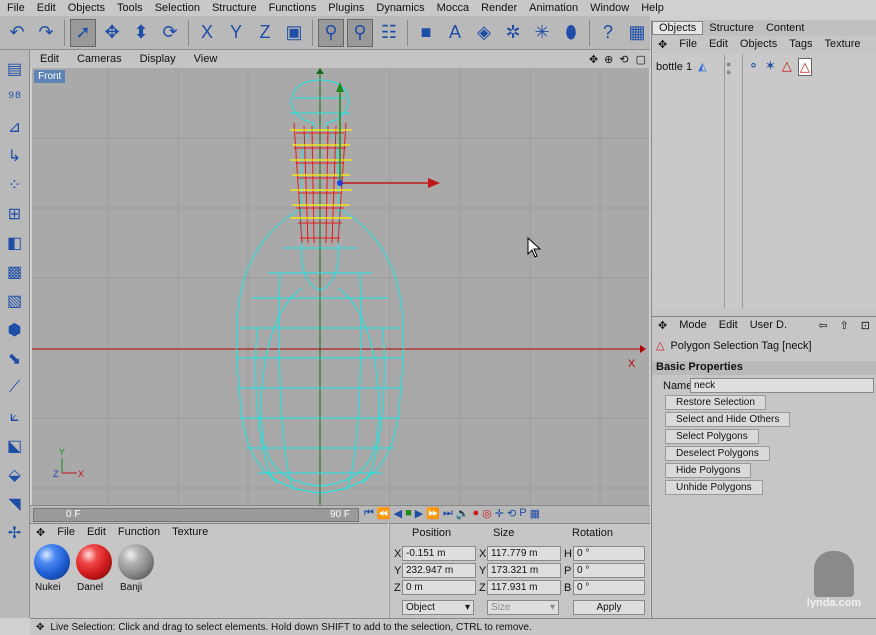  I want to click on viewport-rotate-icon: ⟲, so click(623, 59).